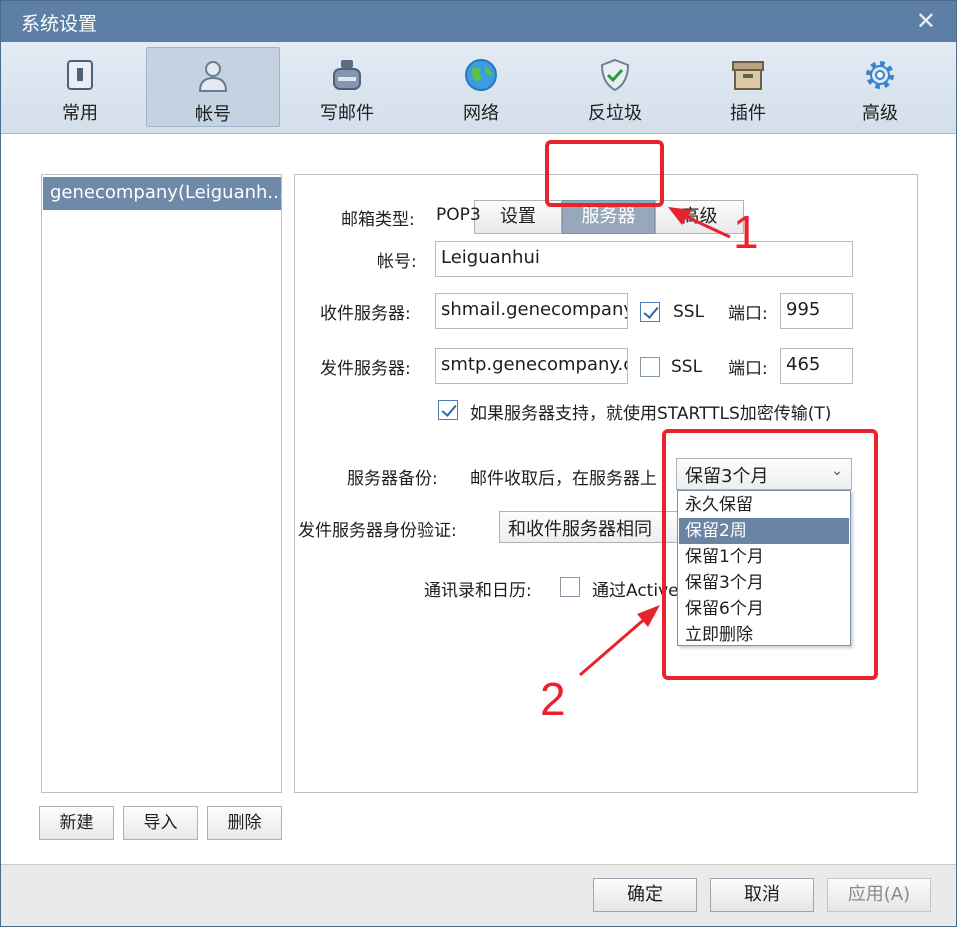 This screenshot has height=927, width=957. What do you see at coordinates (880, 75) in the screenshot?
I see `gear-icon` at bounding box center [880, 75].